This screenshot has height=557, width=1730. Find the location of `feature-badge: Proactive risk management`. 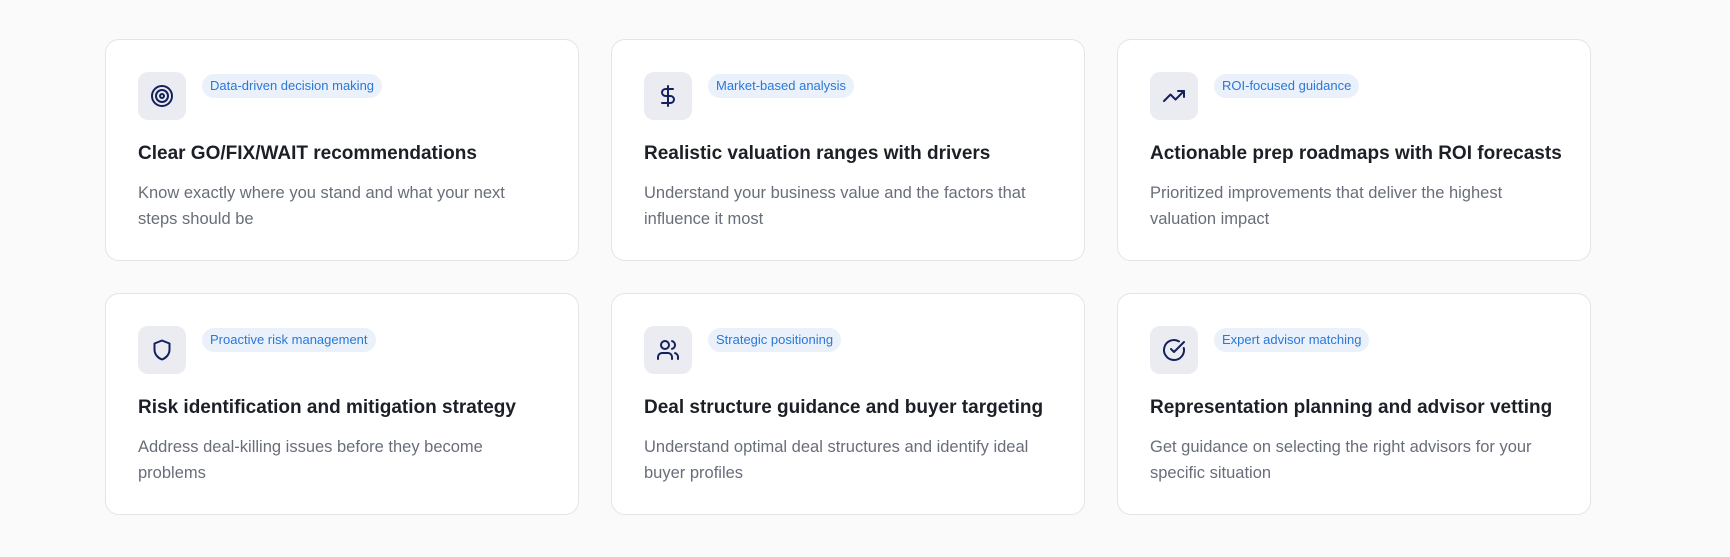

feature-badge: Proactive risk management is located at coordinates (289, 340).